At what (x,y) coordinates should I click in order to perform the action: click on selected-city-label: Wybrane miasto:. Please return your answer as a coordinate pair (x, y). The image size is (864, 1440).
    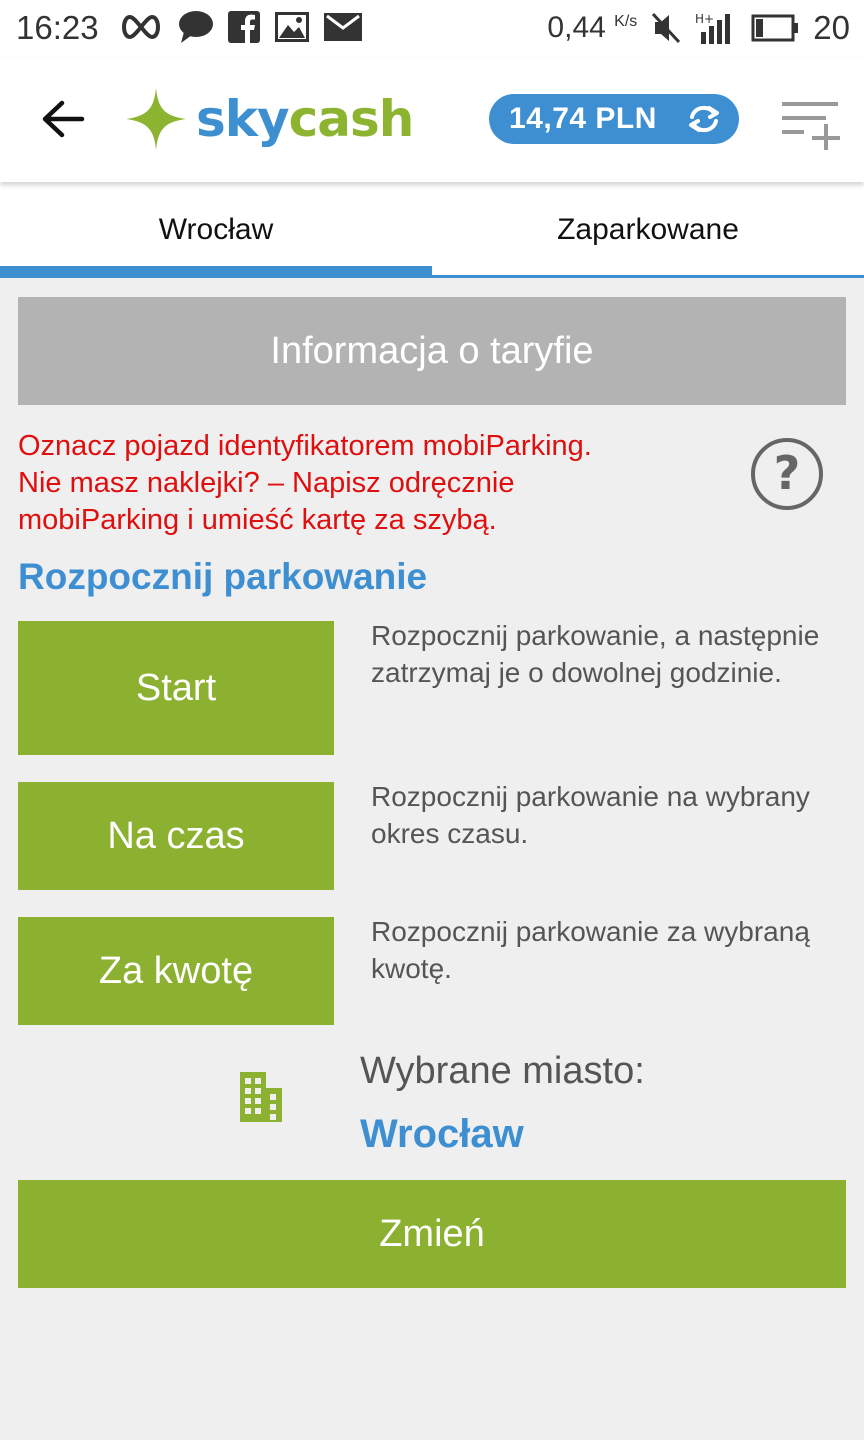
    Looking at the image, I should click on (502, 1071).